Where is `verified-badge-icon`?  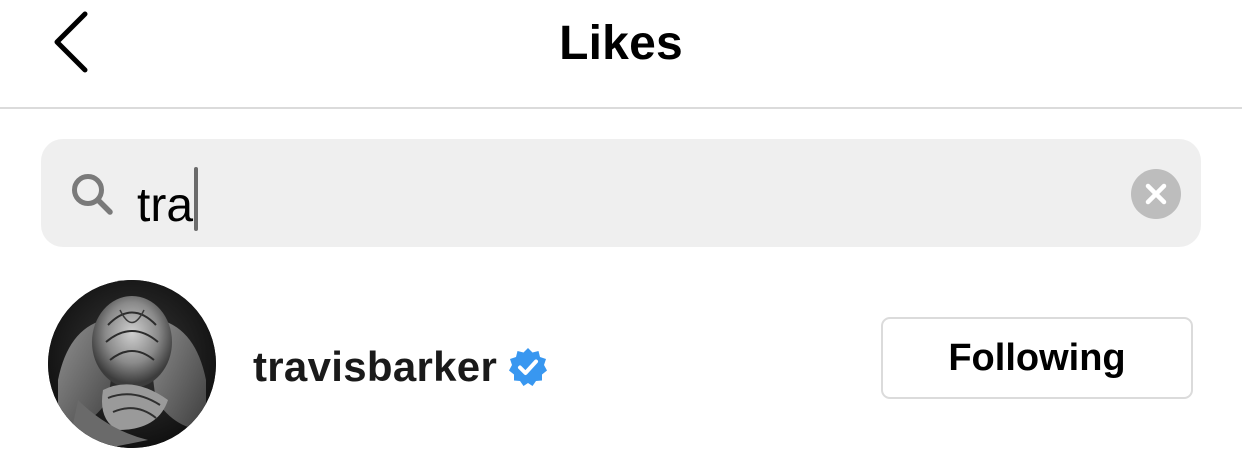
verified-badge-icon is located at coordinates (528, 367).